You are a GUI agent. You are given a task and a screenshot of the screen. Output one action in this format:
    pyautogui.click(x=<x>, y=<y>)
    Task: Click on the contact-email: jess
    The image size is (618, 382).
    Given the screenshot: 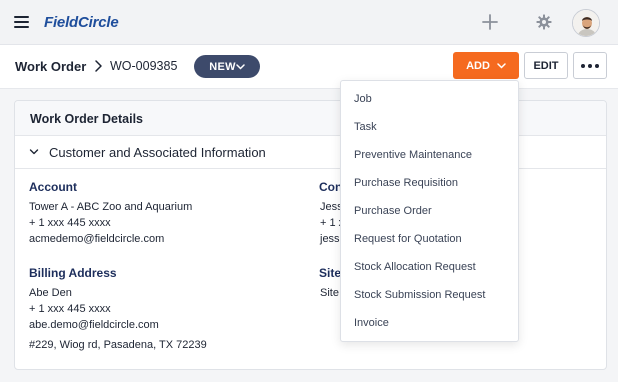 What is the action you would take?
    pyautogui.click(x=330, y=239)
    